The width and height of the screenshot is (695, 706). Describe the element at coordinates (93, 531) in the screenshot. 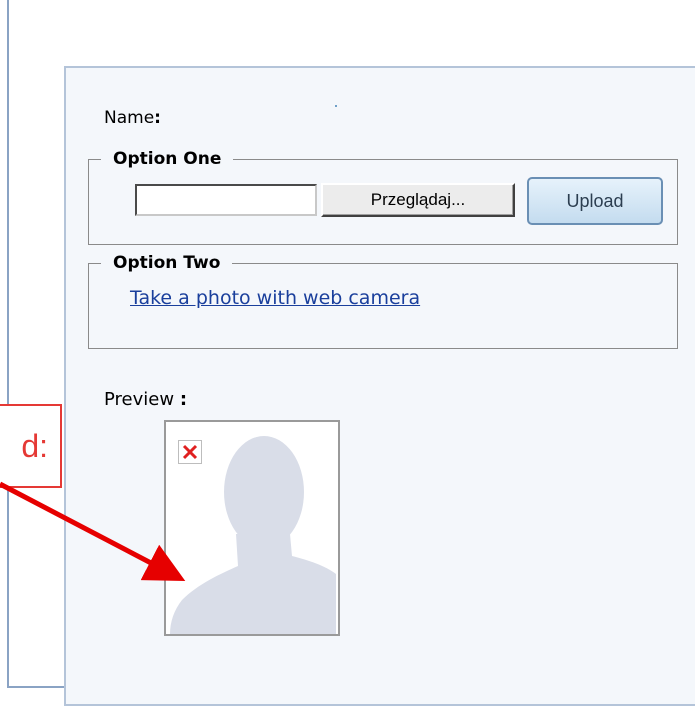

I see `annotation-arrow-icon` at that location.